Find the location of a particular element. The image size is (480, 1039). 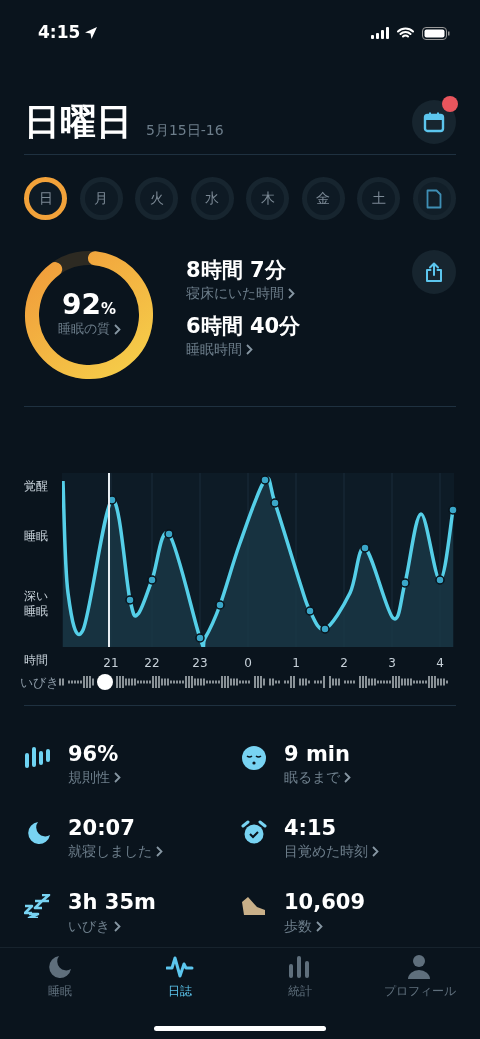

day-button: 木 is located at coordinates (268, 198).